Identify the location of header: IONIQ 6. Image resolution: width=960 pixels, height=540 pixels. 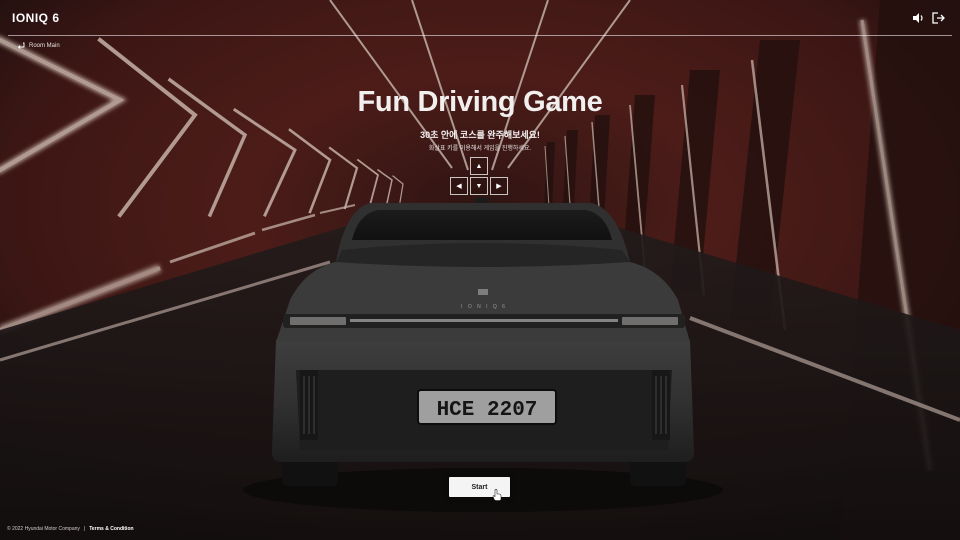
(480, 18).